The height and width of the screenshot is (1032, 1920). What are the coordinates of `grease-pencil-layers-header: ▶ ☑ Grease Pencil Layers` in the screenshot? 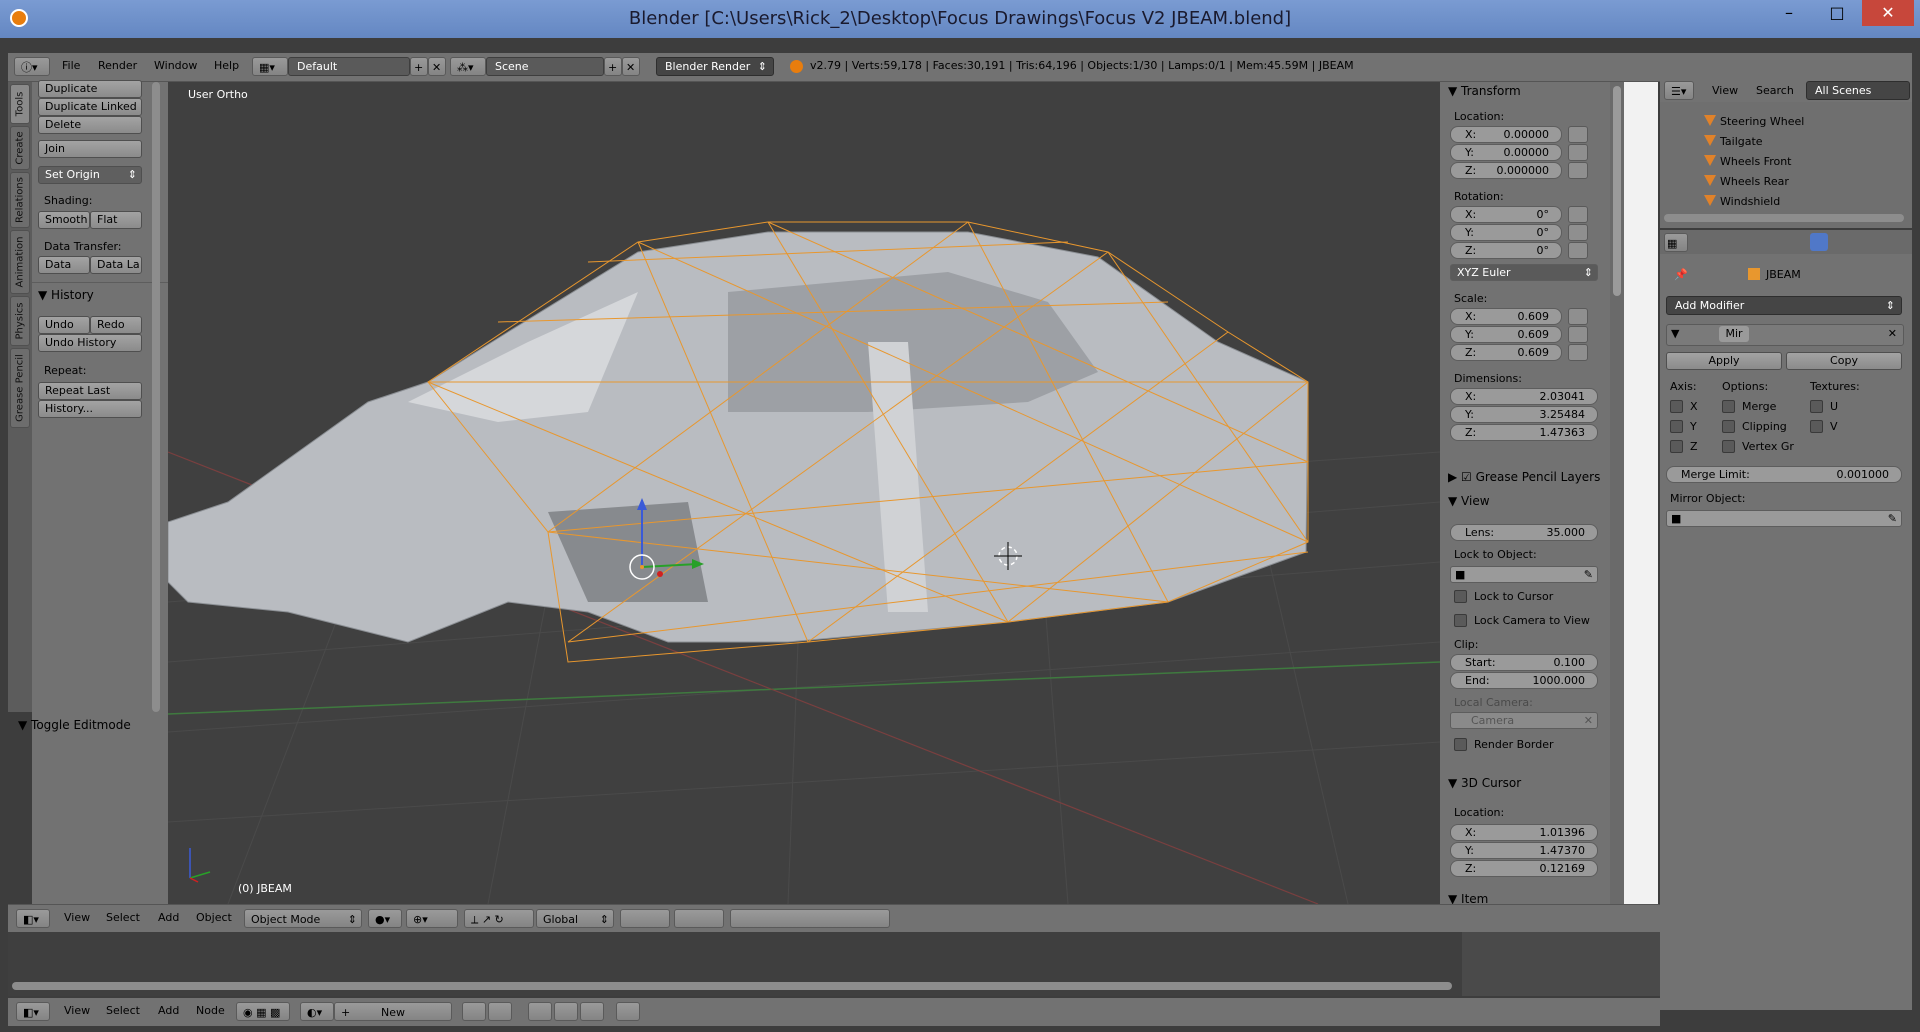 It's located at (1524, 477).